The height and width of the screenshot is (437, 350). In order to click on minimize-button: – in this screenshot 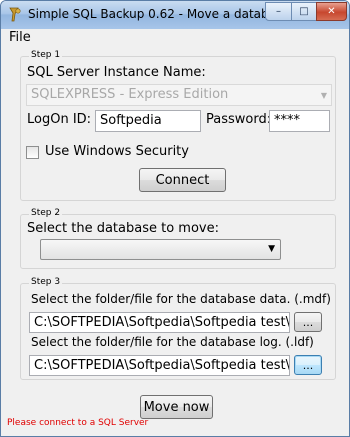, I will do `click(278, 11)`.